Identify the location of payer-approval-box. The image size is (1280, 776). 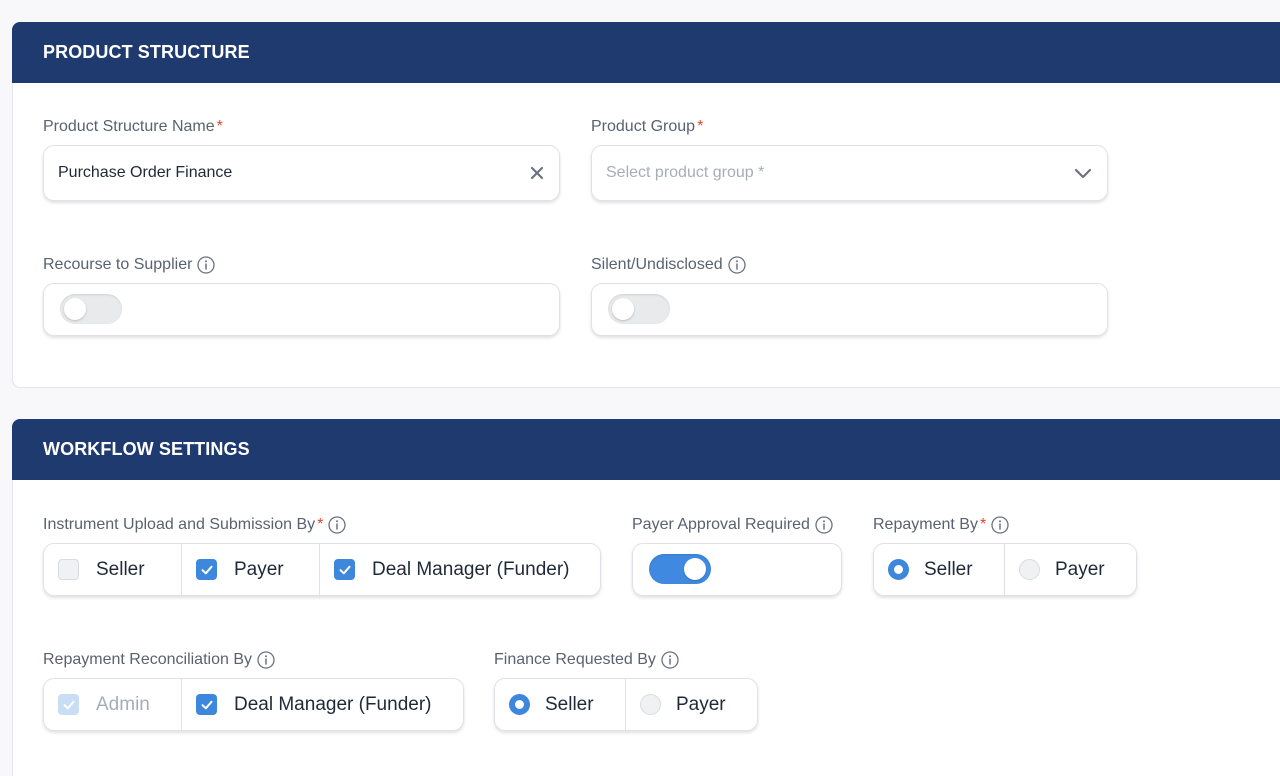
(737, 569).